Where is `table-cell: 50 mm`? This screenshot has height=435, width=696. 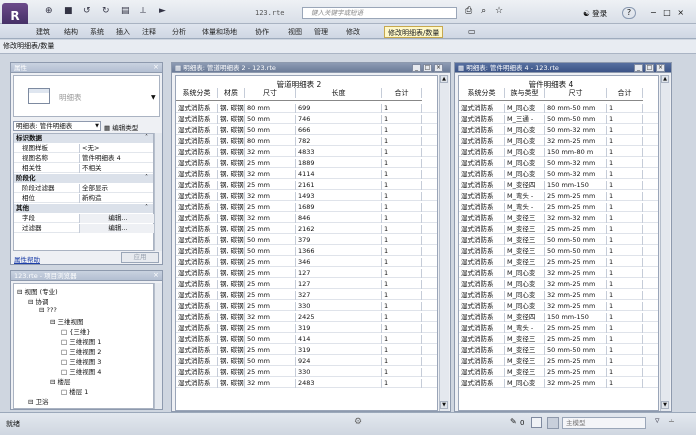
table-cell: 50 mm is located at coordinates (270, 119).